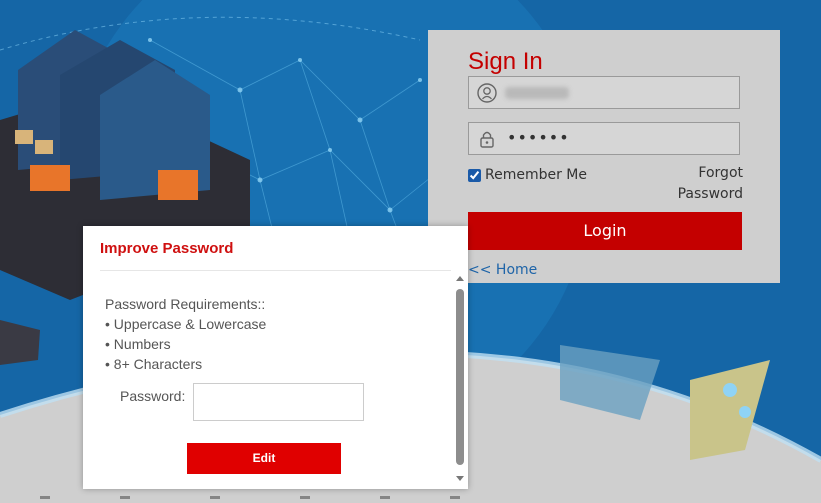 This screenshot has height=503, width=821. Describe the element at coordinates (275, 270) in the screenshot. I see `modal-divider` at that location.